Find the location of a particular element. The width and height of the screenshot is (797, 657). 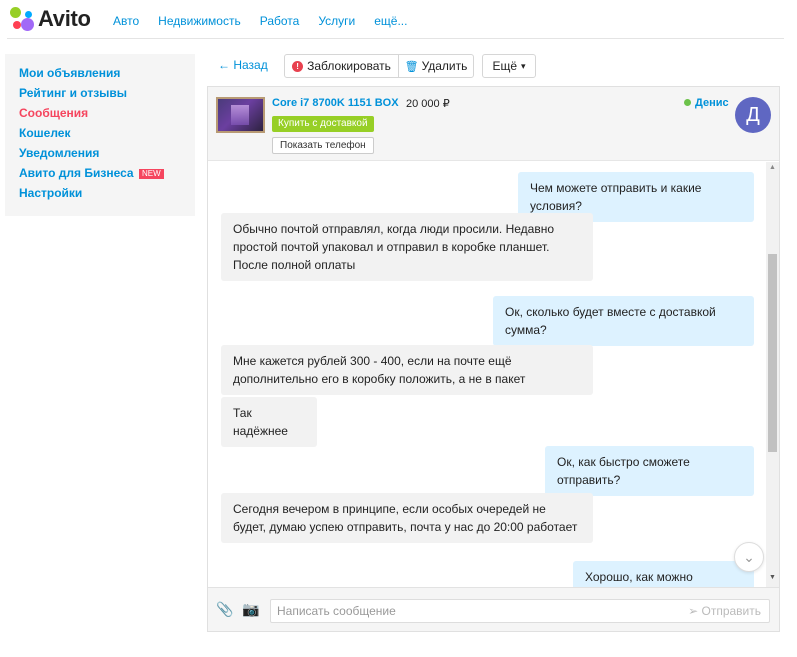

product-thumbnail is located at coordinates (240, 115).